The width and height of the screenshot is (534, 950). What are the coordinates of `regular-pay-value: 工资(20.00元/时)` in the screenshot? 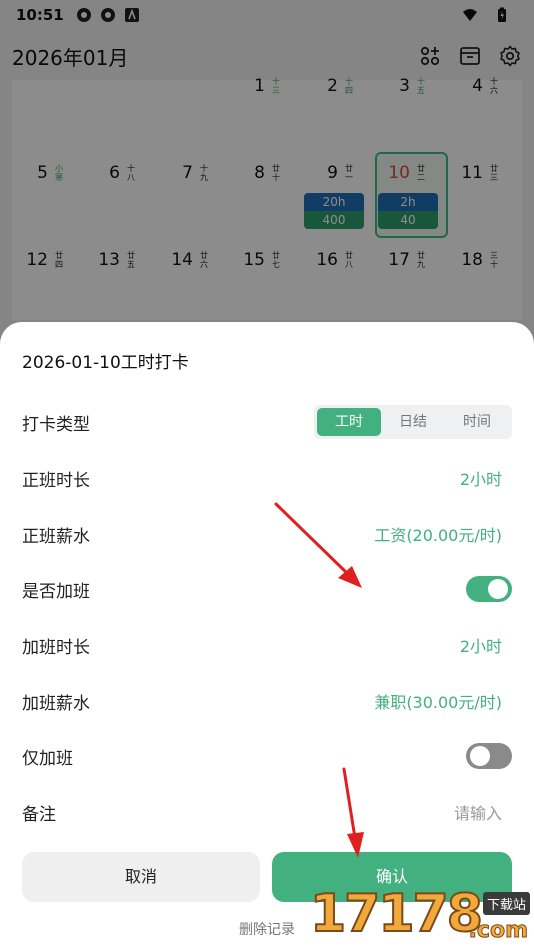 It's located at (438, 534).